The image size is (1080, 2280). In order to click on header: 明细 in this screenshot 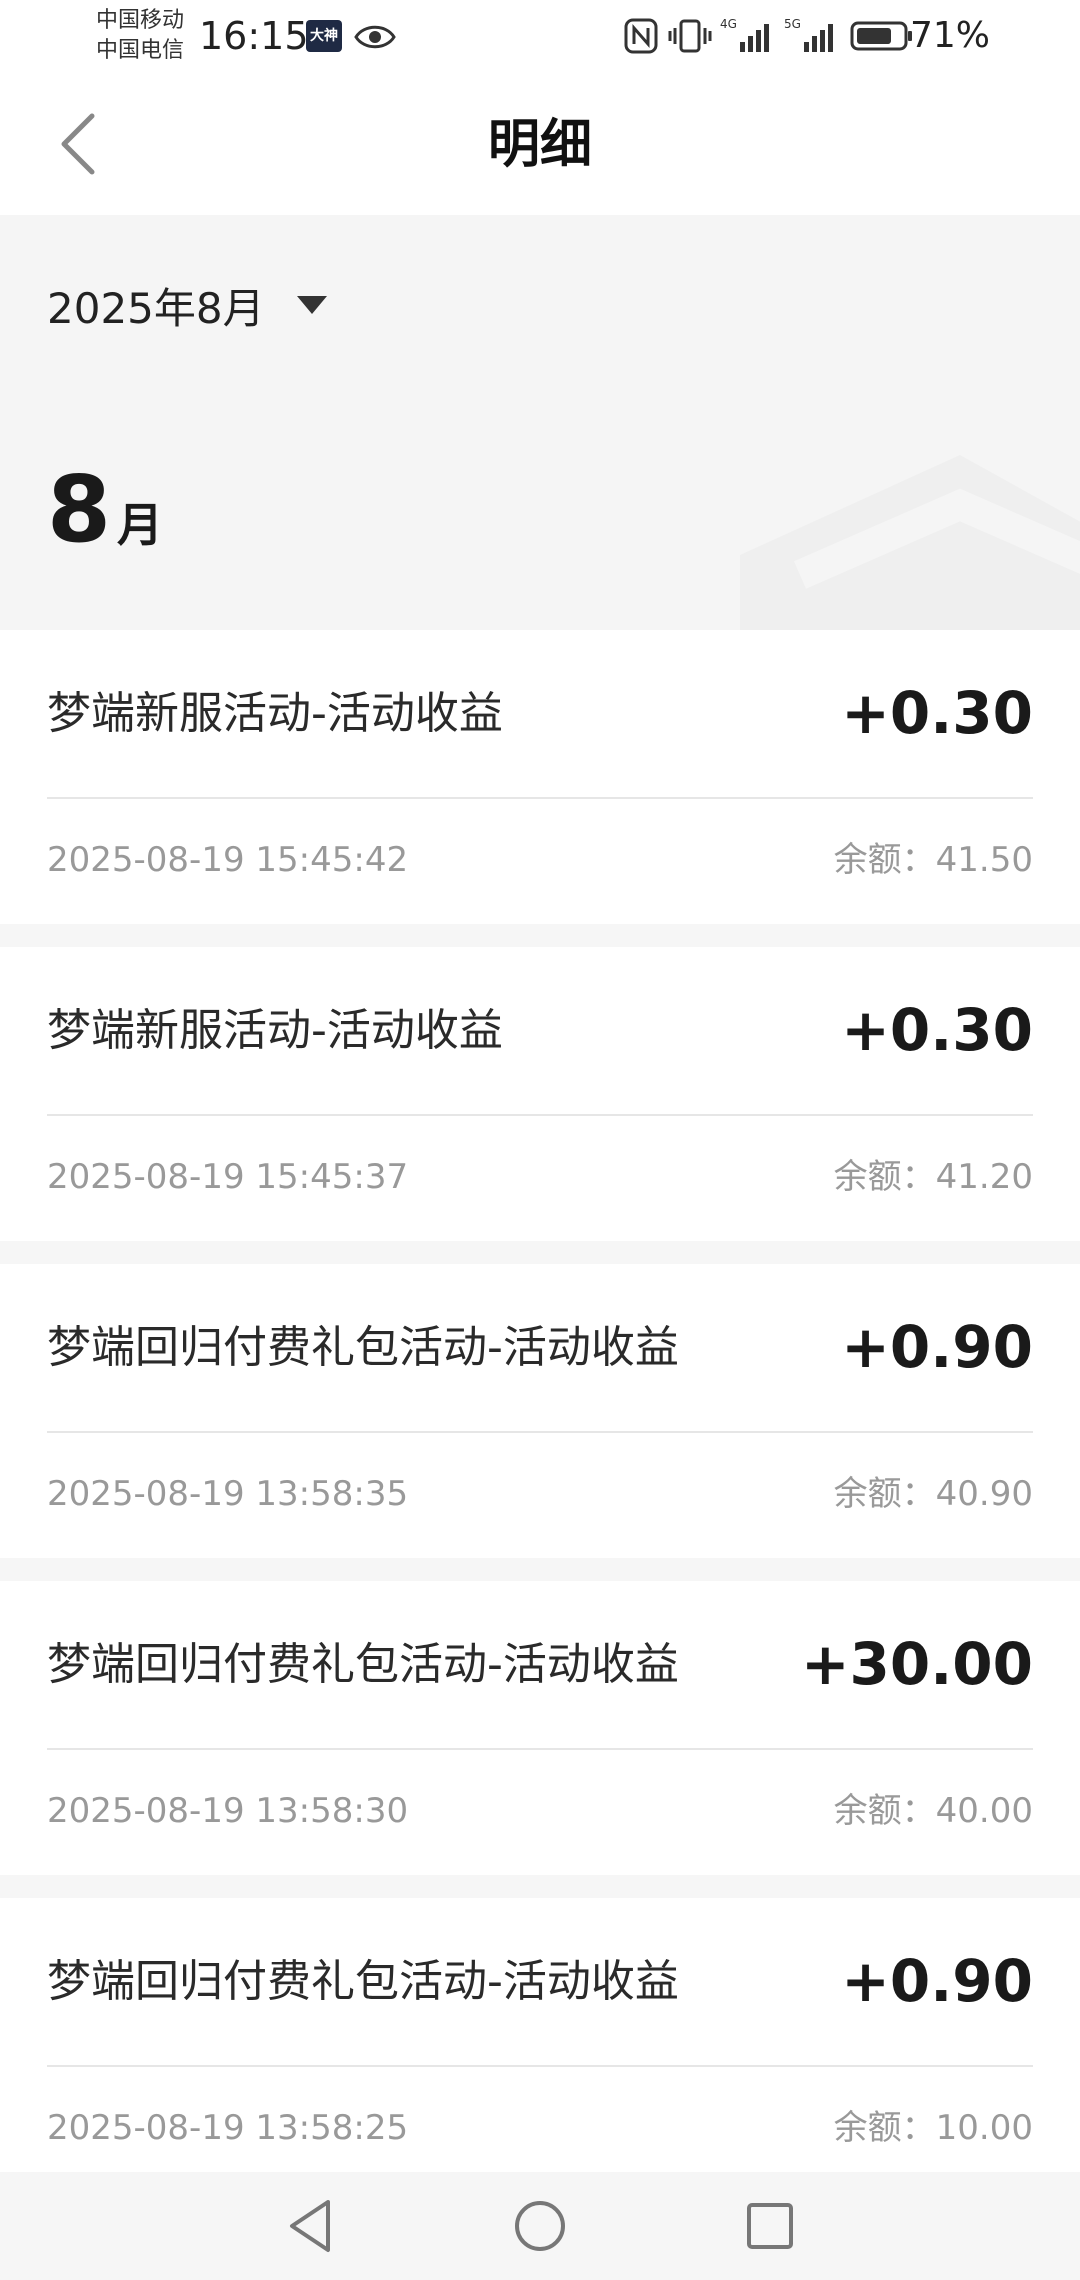, I will do `click(540, 143)`.